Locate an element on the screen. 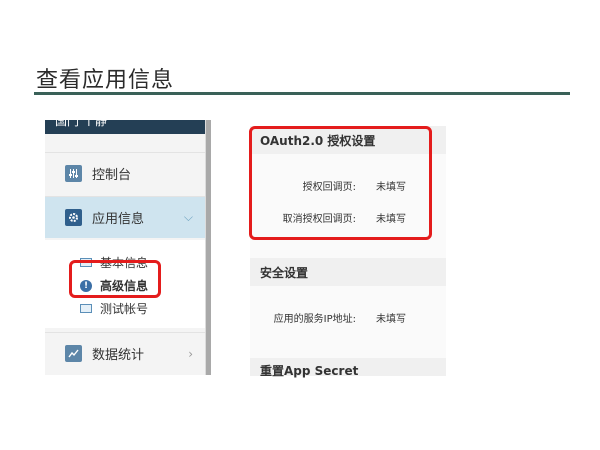 The height and width of the screenshot is (450, 600). page-title: 查看应用信息 is located at coordinates (105, 80).